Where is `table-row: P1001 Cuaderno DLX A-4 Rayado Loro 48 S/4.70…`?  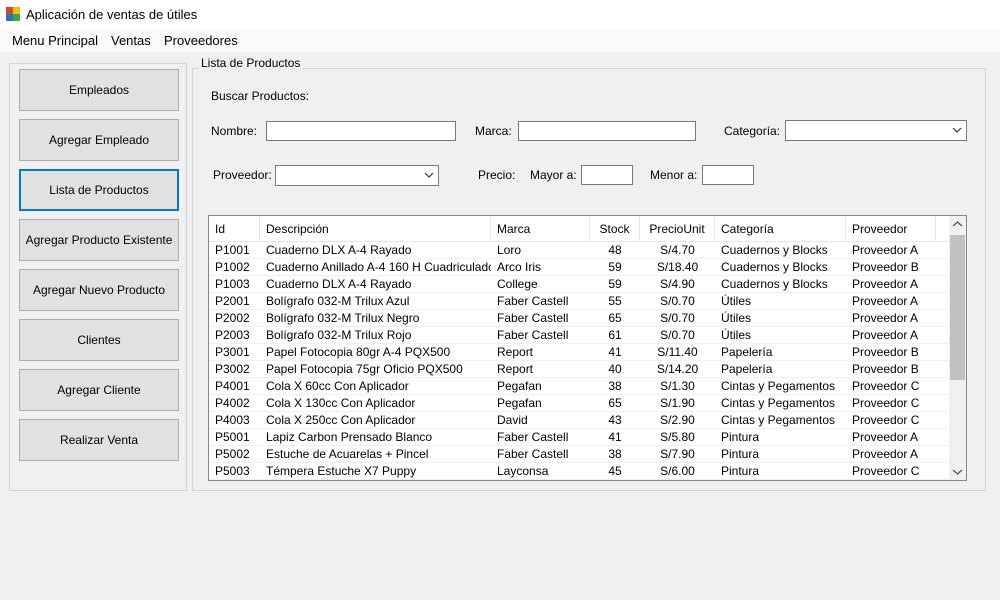
table-row: P1001 Cuaderno DLX A-4 Rayado Loro 48 S/4.70… is located at coordinates (579, 250).